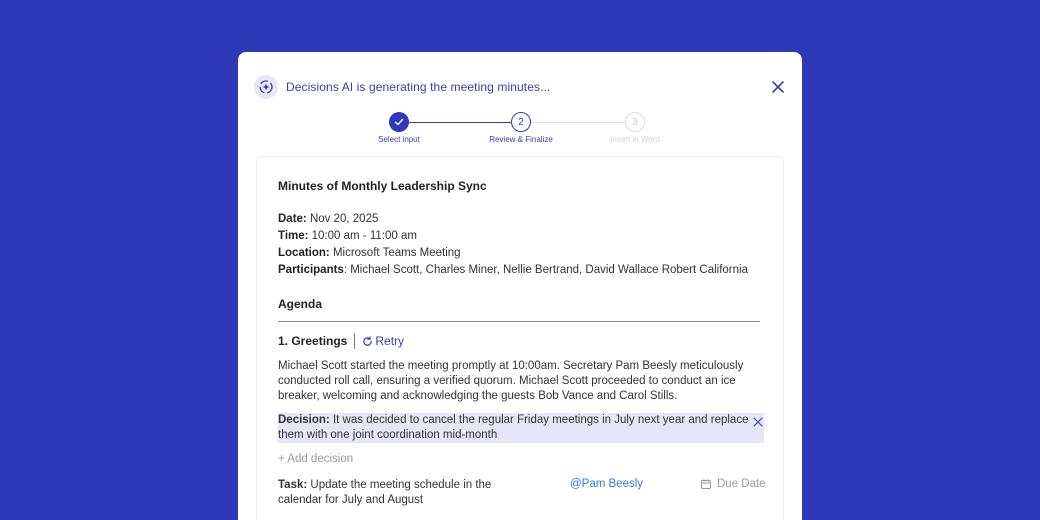 The width and height of the screenshot is (1040, 520). Describe the element at coordinates (519, 321) in the screenshot. I see `agenda-divider` at that location.